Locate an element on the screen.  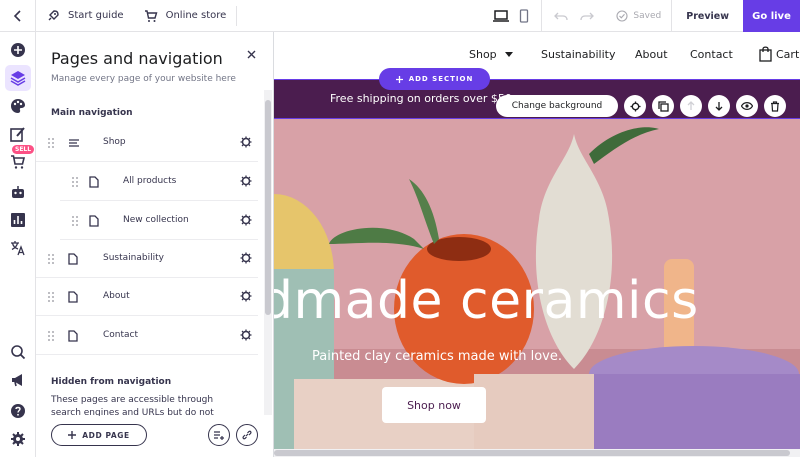
link-icon is located at coordinates (247, 435).